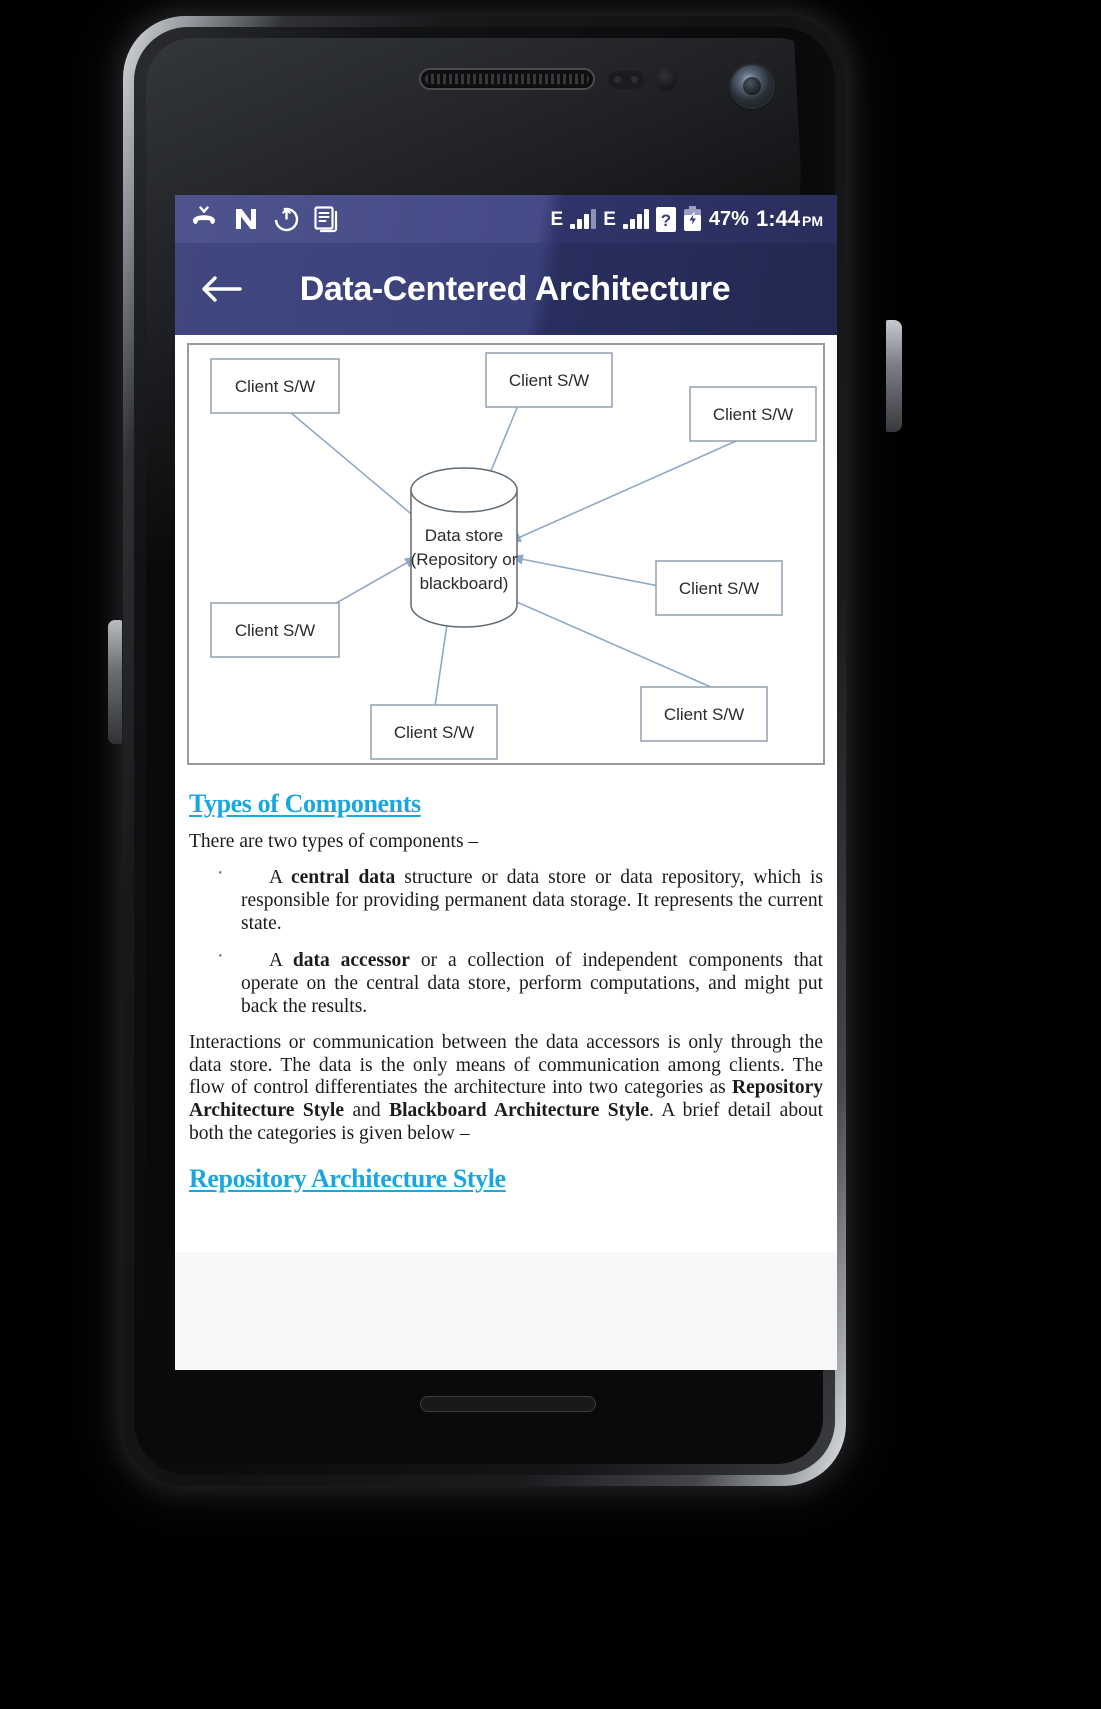 The image size is (1101, 1709). I want to click on client-mid-right-label: Client S/W, so click(719, 588).